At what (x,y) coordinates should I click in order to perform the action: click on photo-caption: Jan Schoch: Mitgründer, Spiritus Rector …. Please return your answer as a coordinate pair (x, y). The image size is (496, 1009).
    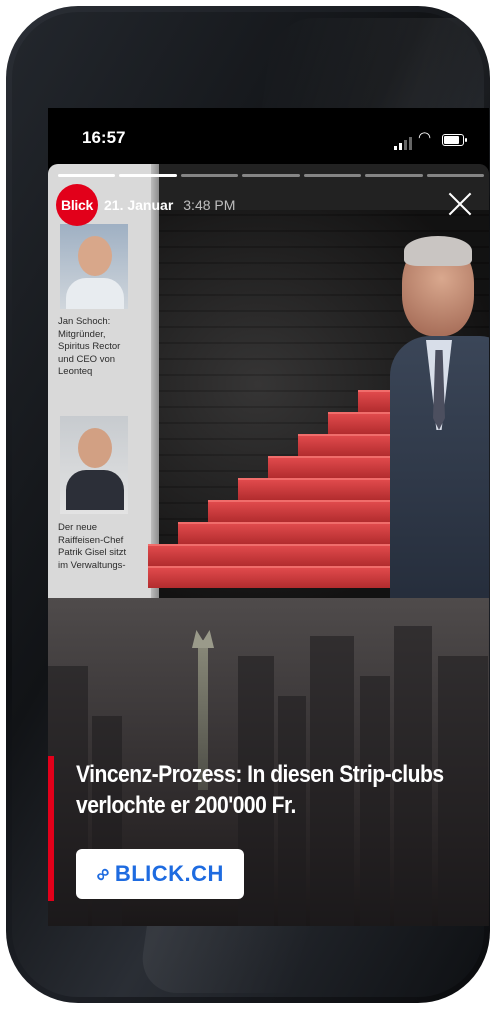
    Looking at the image, I should click on (89, 346).